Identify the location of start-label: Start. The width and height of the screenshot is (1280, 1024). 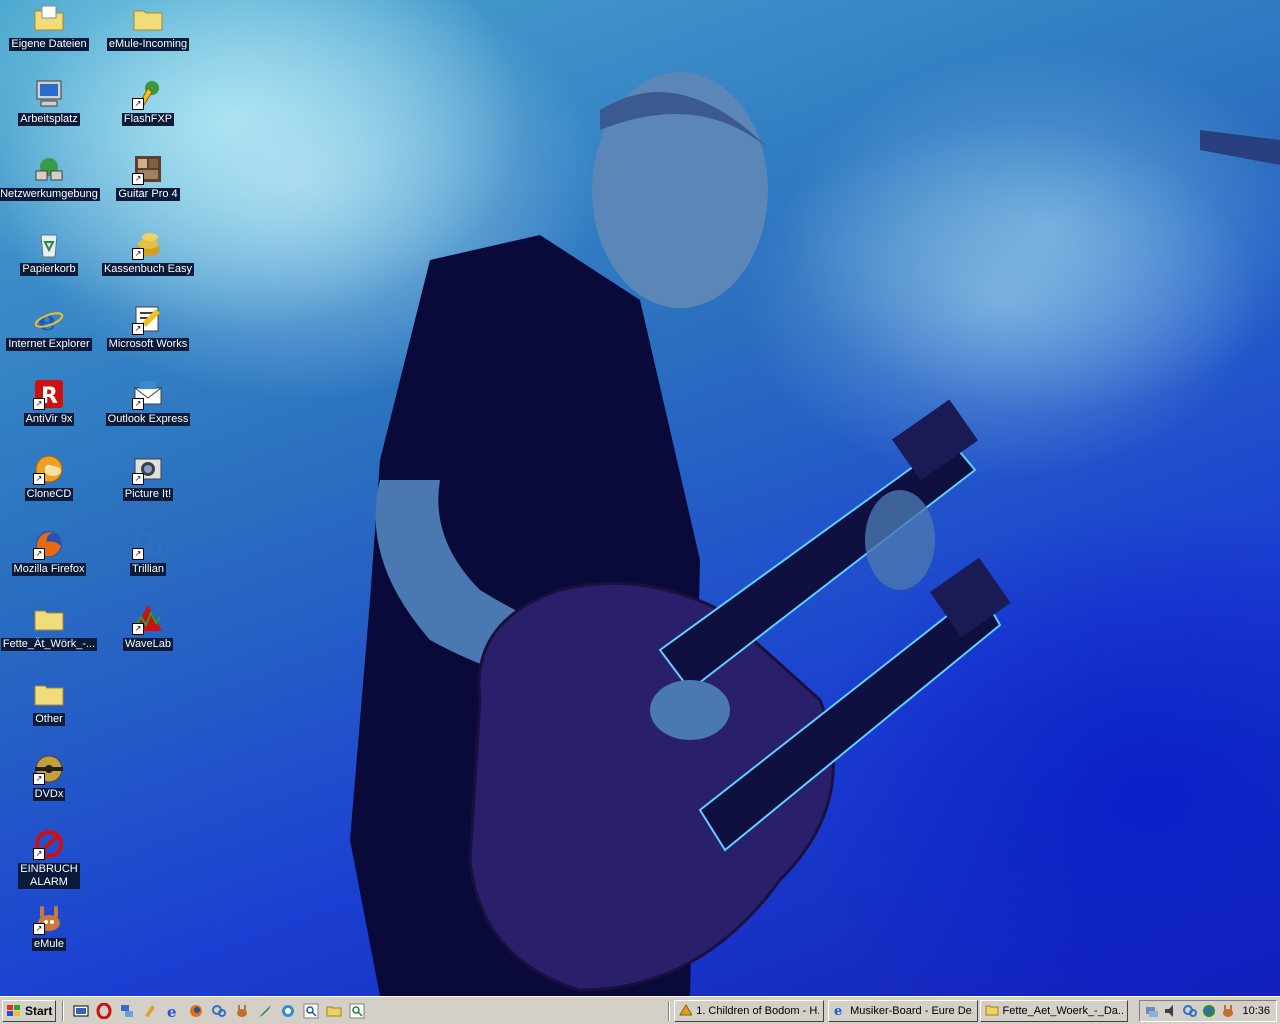
(39, 1011).